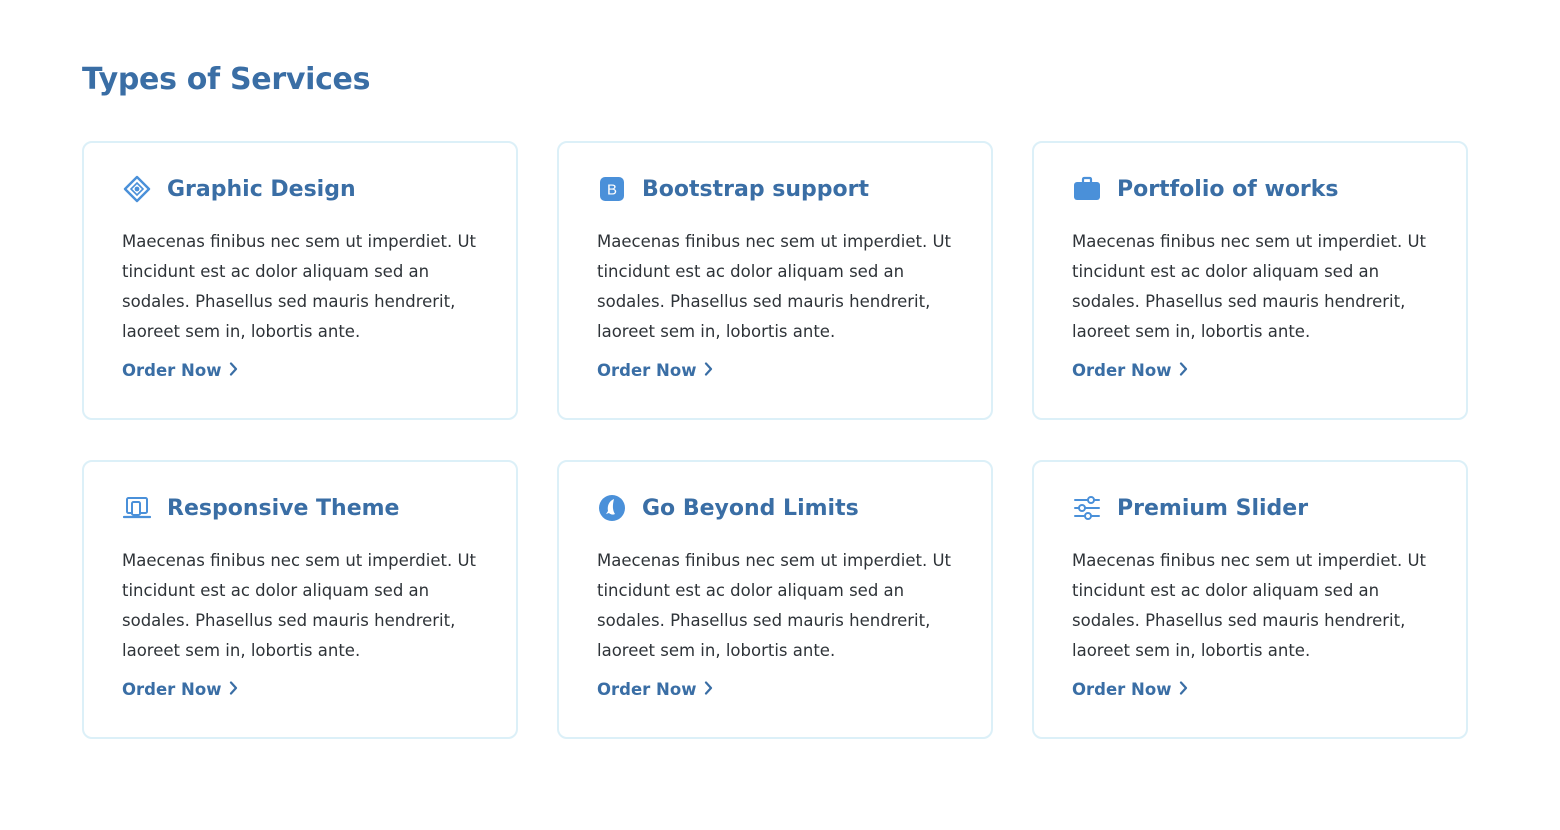 This screenshot has height=830, width=1560. I want to click on card-header: Responsive Theme, so click(300, 508).